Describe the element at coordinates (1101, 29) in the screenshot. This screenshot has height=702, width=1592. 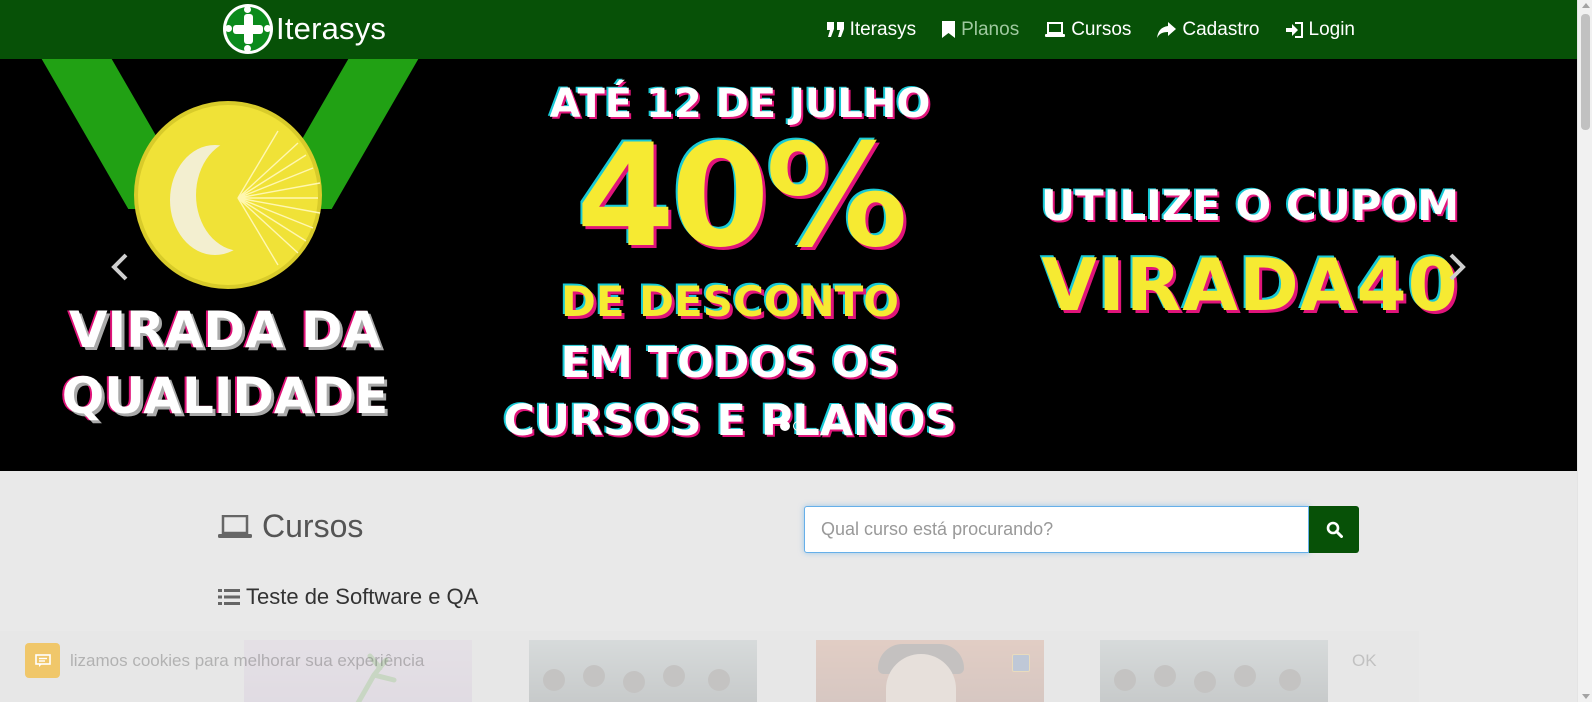
I see `nav-item-label: Cursos` at that location.